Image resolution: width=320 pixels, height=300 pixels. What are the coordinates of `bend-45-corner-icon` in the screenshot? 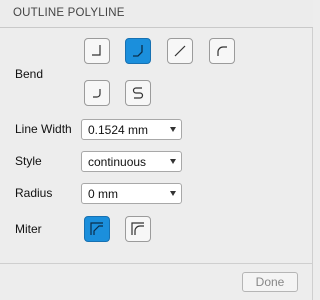 It's located at (138, 51).